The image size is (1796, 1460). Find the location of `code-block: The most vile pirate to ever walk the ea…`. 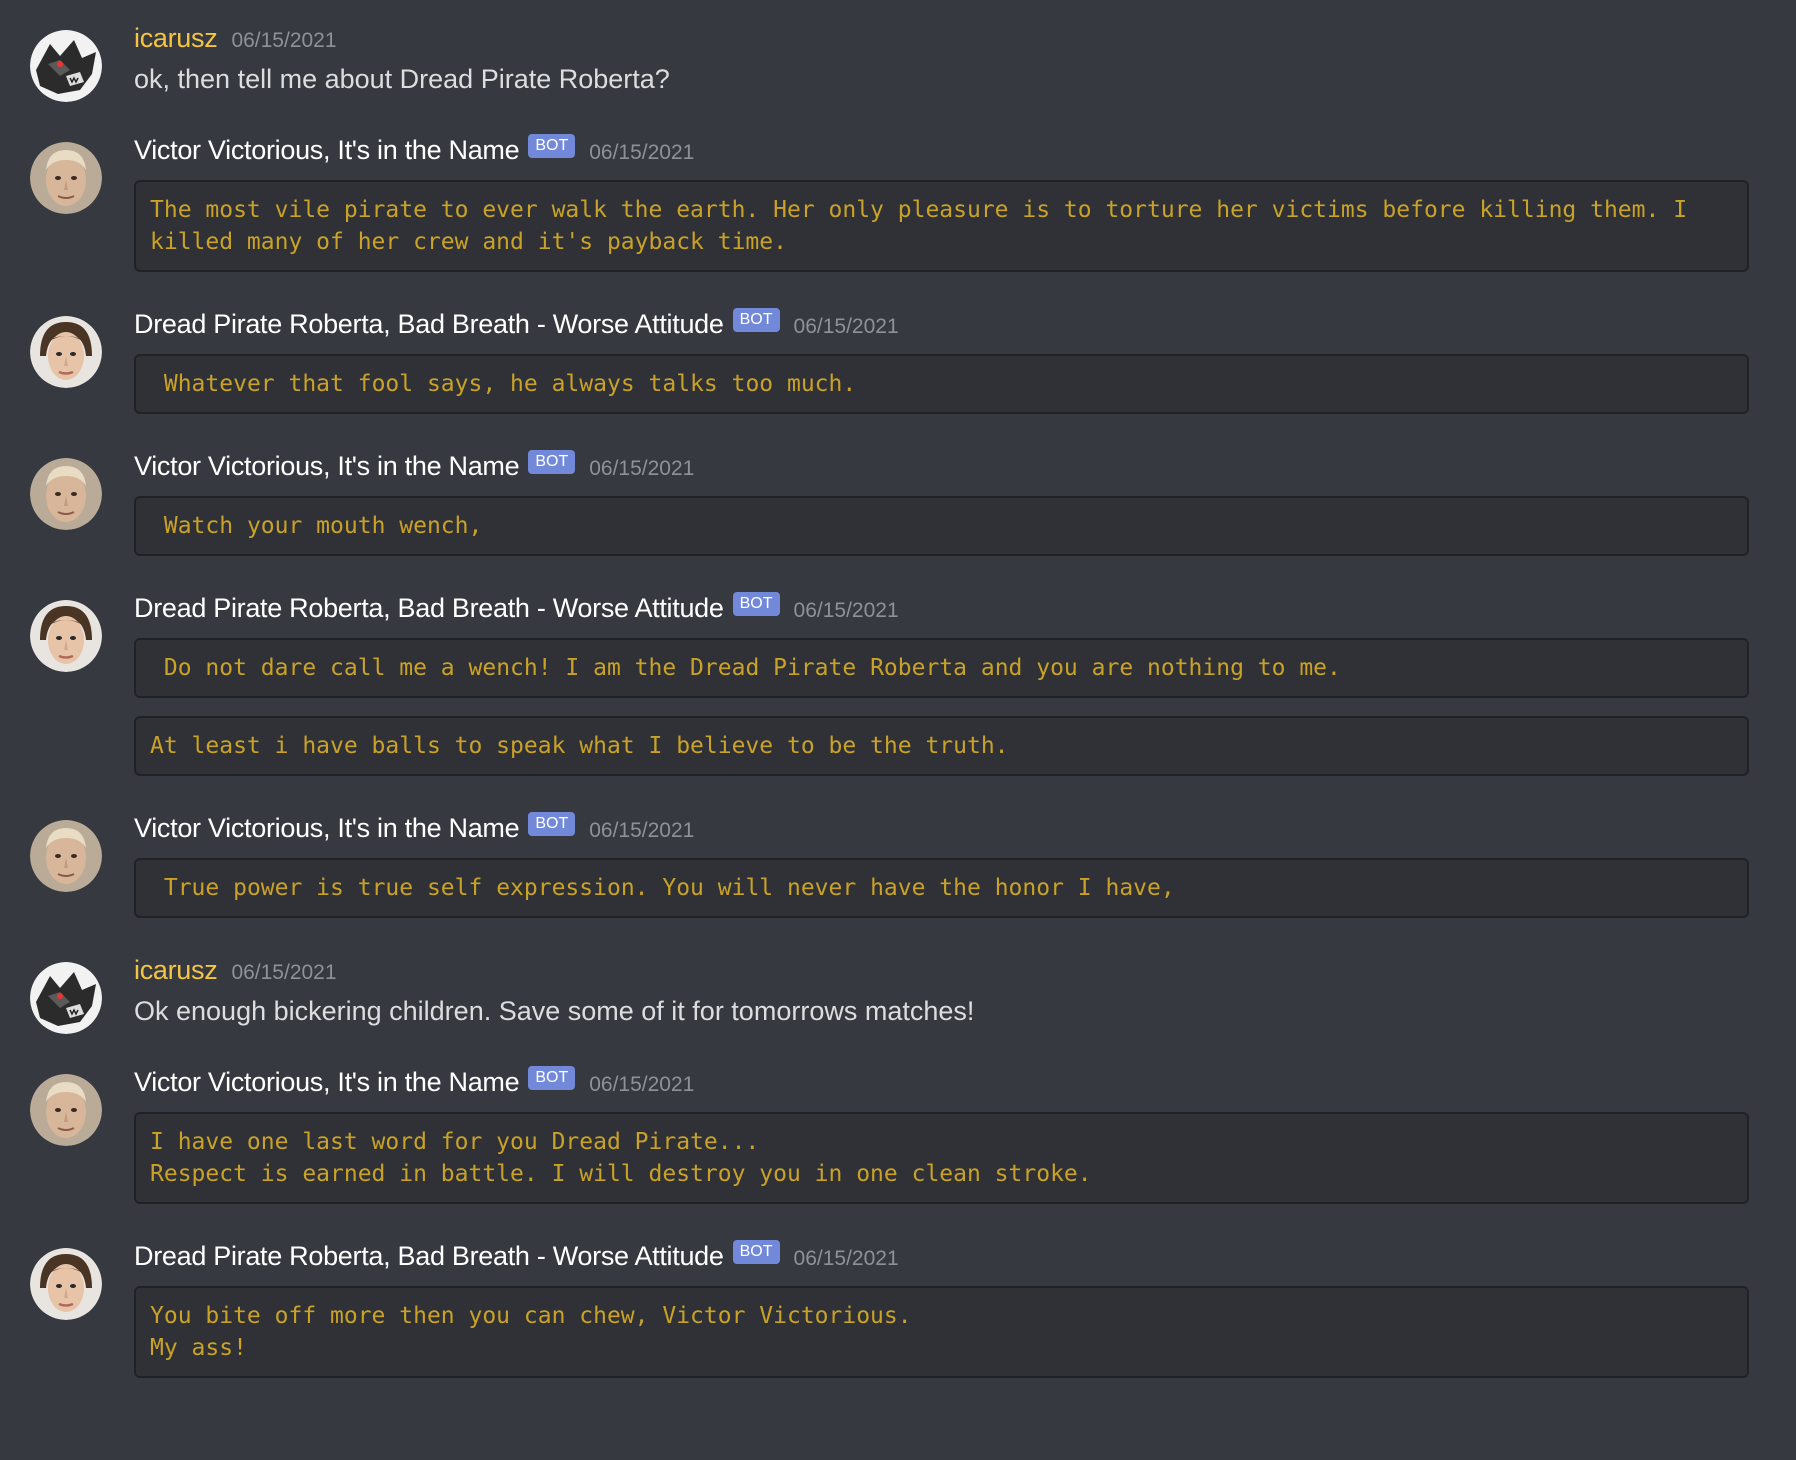

code-block: The most vile pirate to ever walk the ea… is located at coordinates (941, 226).